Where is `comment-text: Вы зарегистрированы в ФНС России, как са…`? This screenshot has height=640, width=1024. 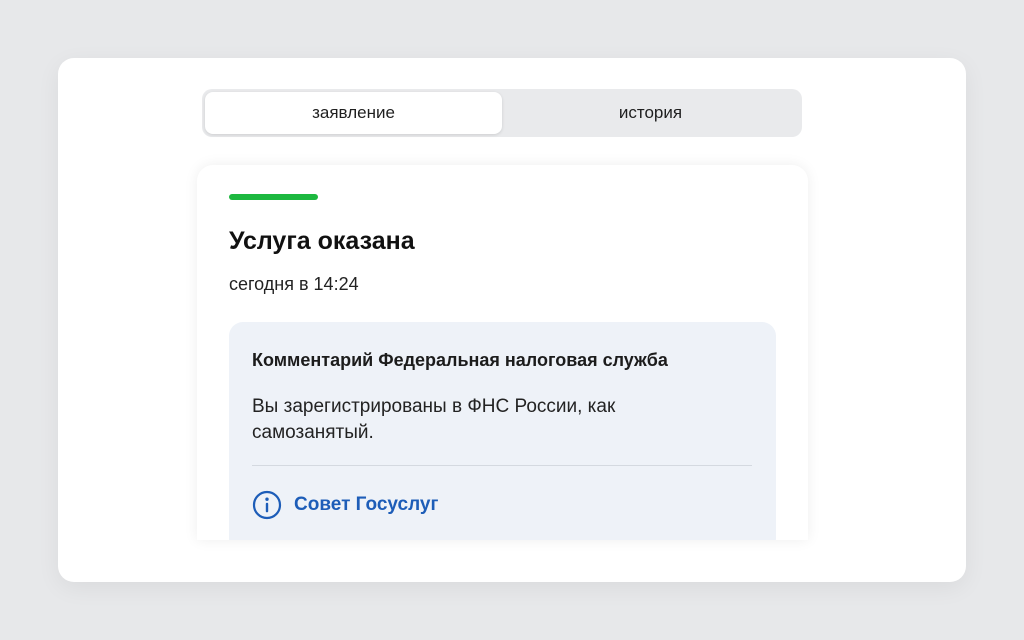 comment-text: Вы зарегистрированы в ФНС России, как са… is located at coordinates (434, 419).